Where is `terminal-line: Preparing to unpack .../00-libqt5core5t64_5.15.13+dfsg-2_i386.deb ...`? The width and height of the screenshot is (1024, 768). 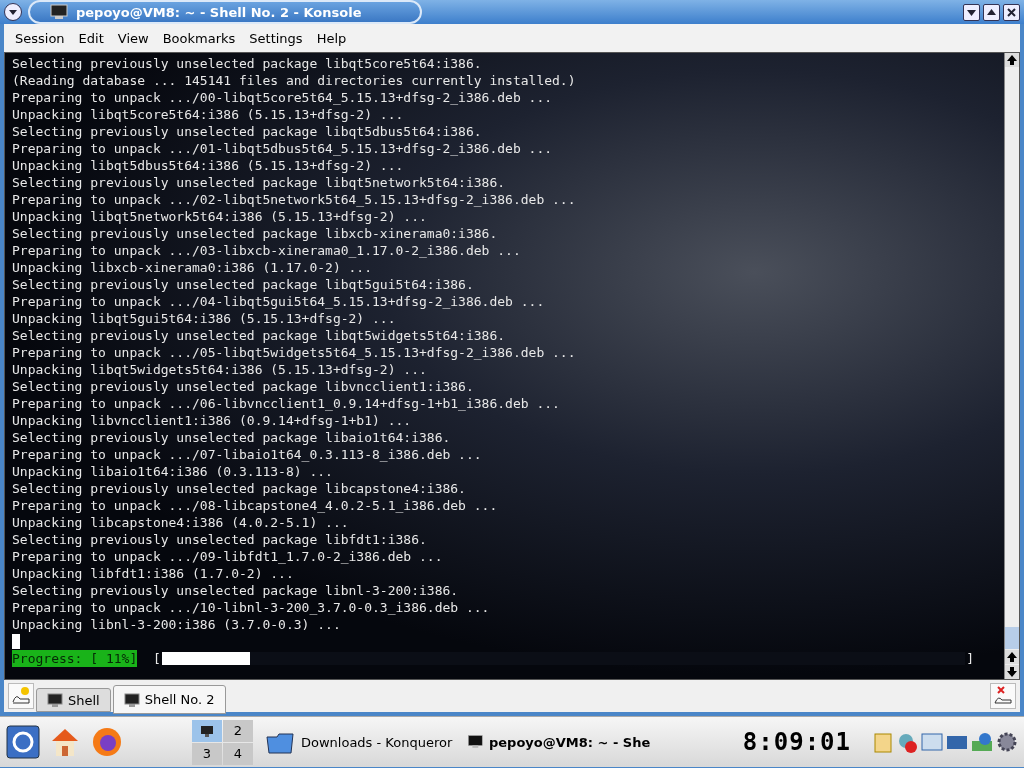
terminal-line: Preparing to unpack .../00-libqt5core5t64_5.15.13+dfsg-2_i386.deb ... is located at coordinates (283, 97).